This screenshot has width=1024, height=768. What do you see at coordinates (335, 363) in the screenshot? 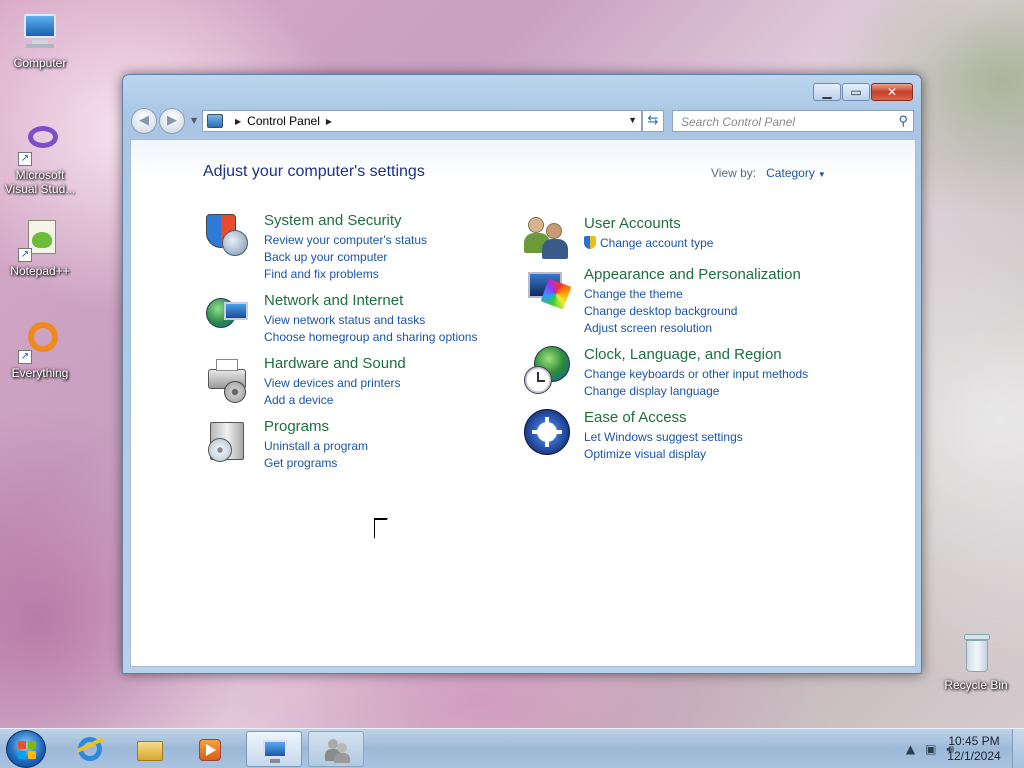
I see `category-title: Hardware and Sound` at bounding box center [335, 363].